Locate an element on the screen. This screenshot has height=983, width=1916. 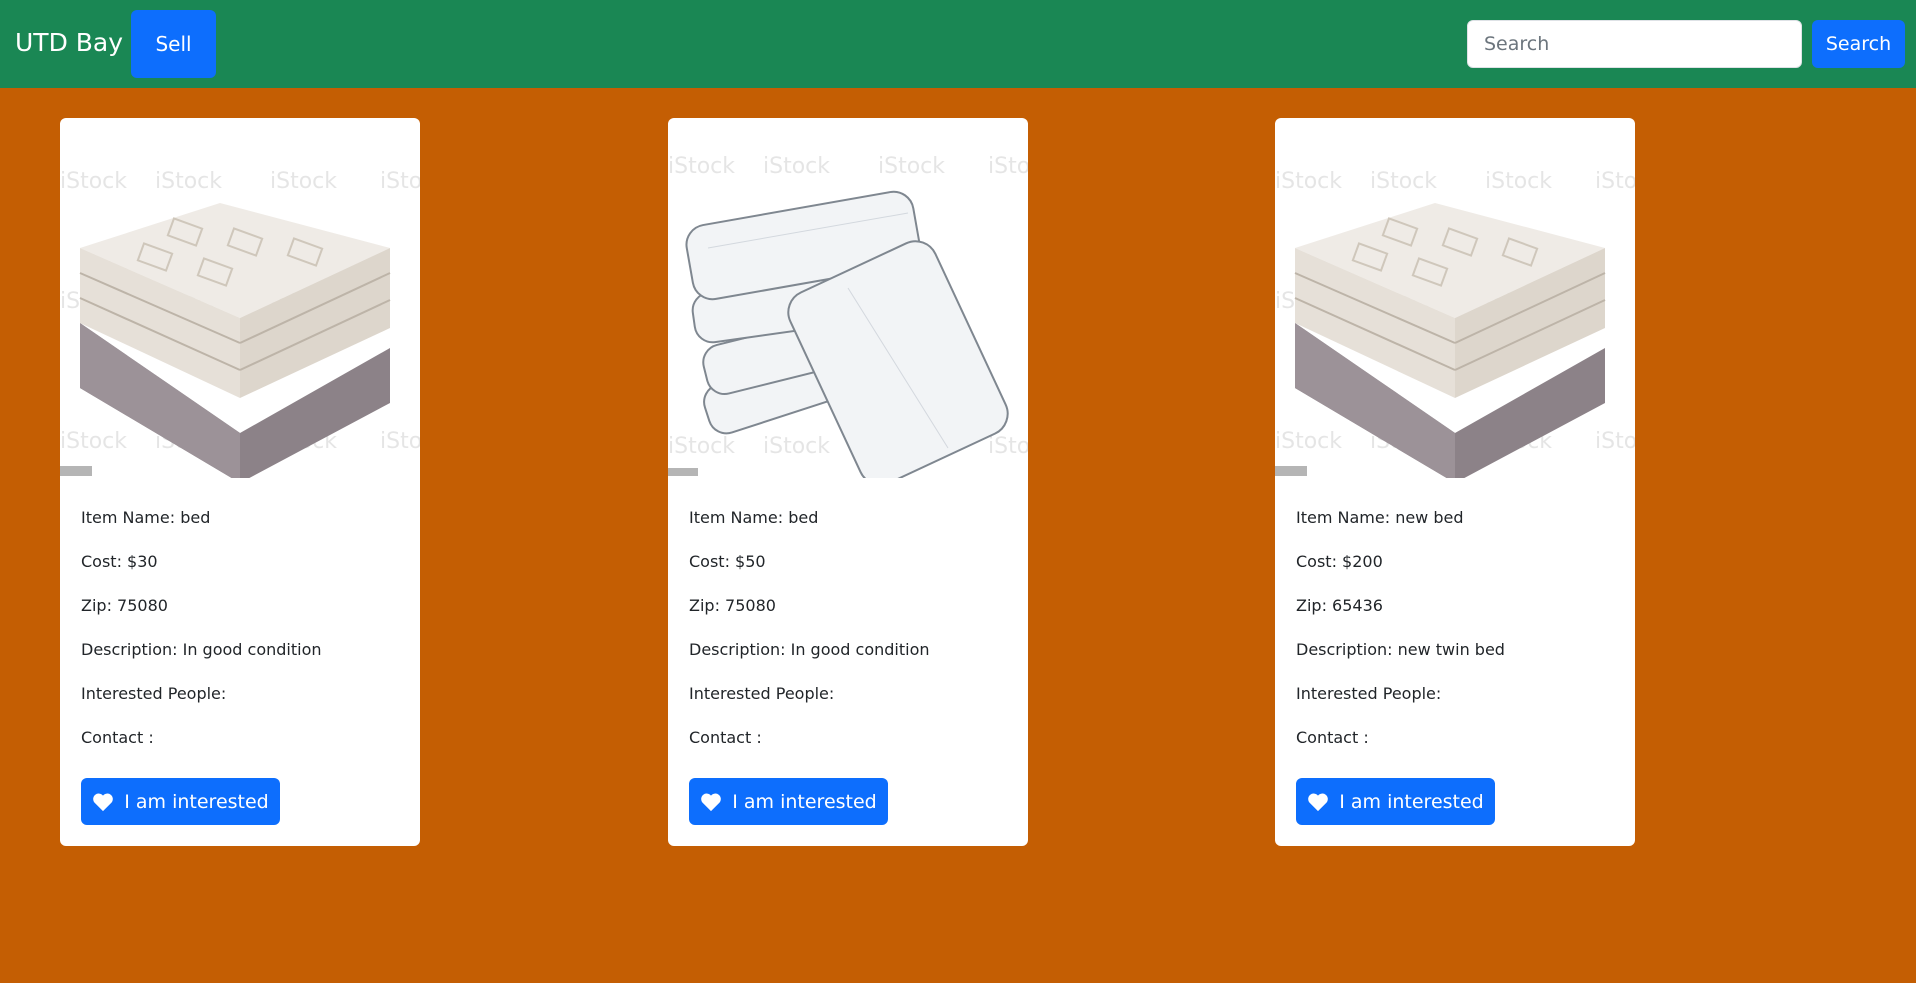
item-cost: Cost: $30 is located at coordinates (119, 561).